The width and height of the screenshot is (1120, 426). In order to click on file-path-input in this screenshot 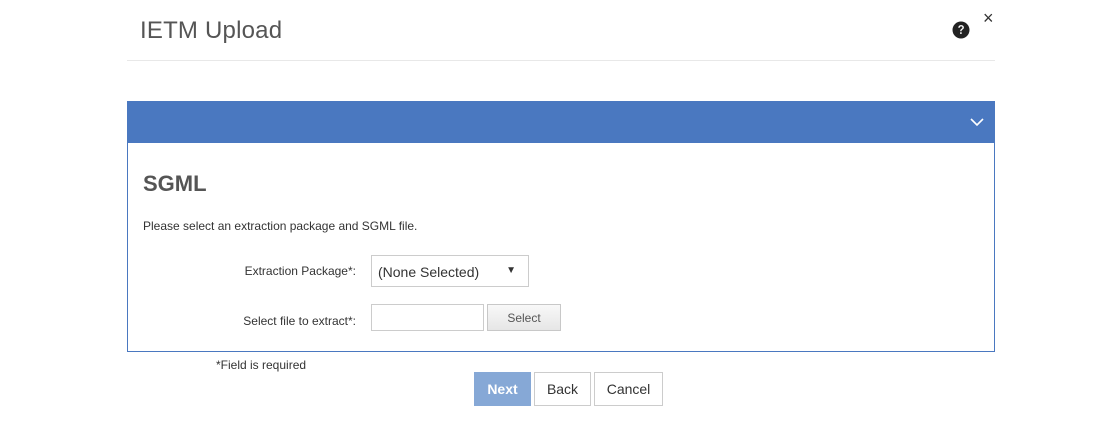, I will do `click(427, 317)`.